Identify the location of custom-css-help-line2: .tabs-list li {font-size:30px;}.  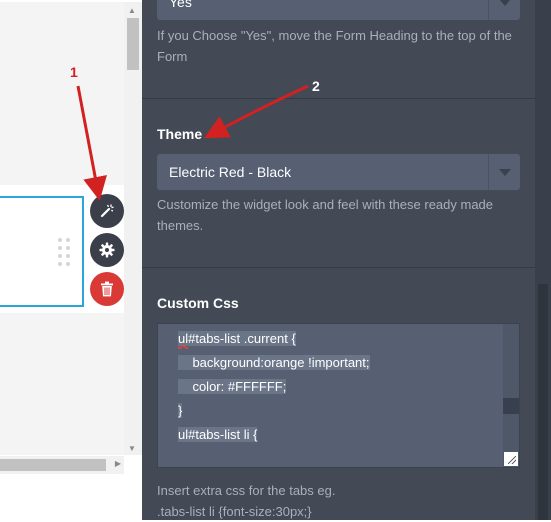
(234, 511).